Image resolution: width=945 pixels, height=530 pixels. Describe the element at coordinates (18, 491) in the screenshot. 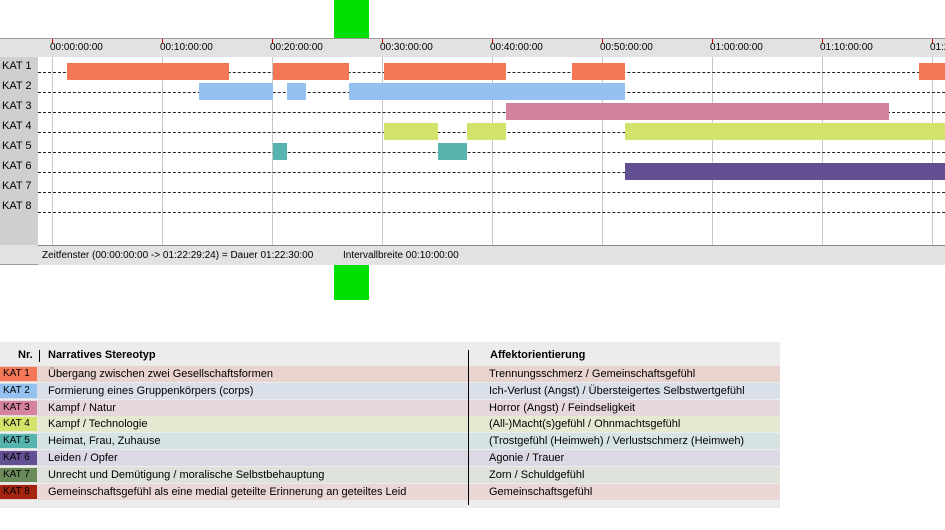

I see `legend-code-badge: KAT 8` at that location.